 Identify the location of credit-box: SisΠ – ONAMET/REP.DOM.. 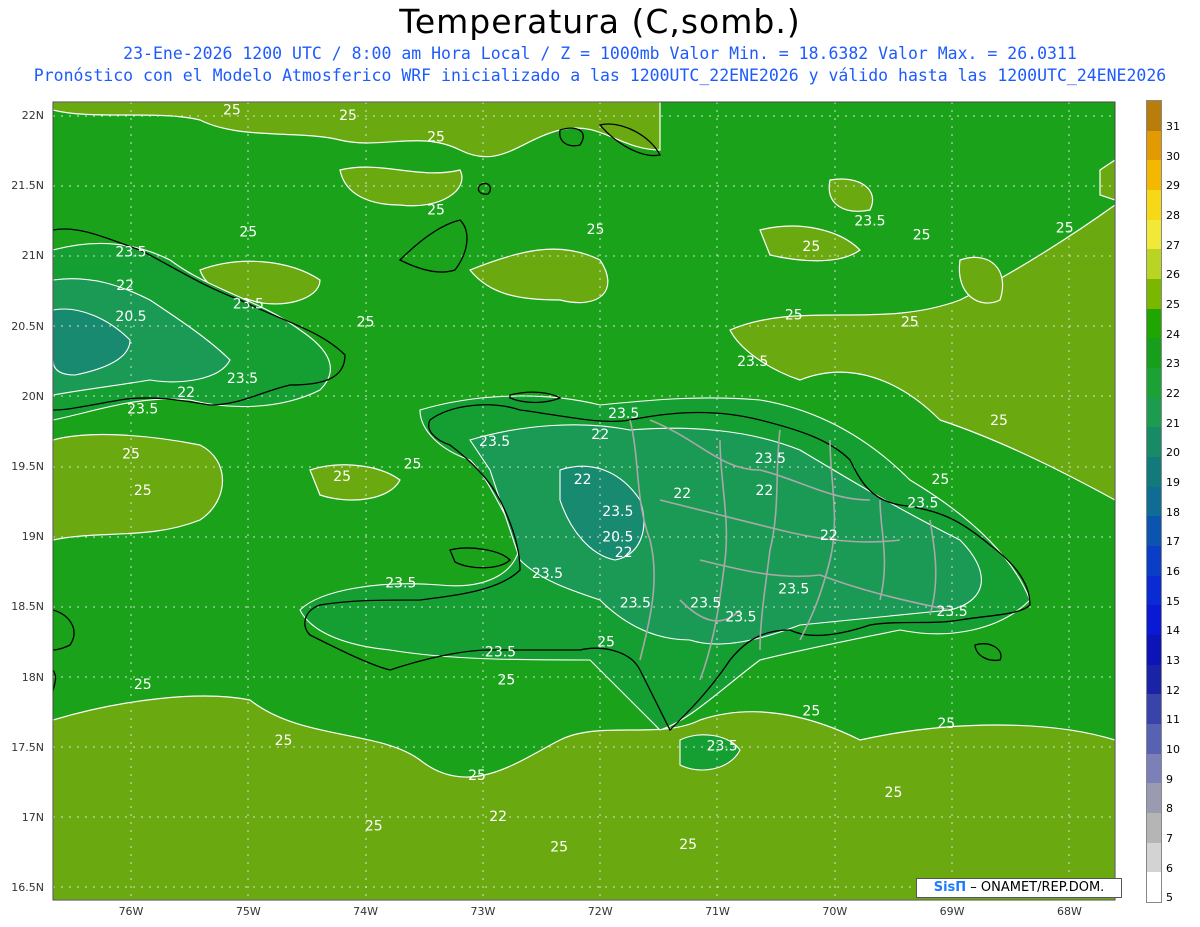
(1019, 888).